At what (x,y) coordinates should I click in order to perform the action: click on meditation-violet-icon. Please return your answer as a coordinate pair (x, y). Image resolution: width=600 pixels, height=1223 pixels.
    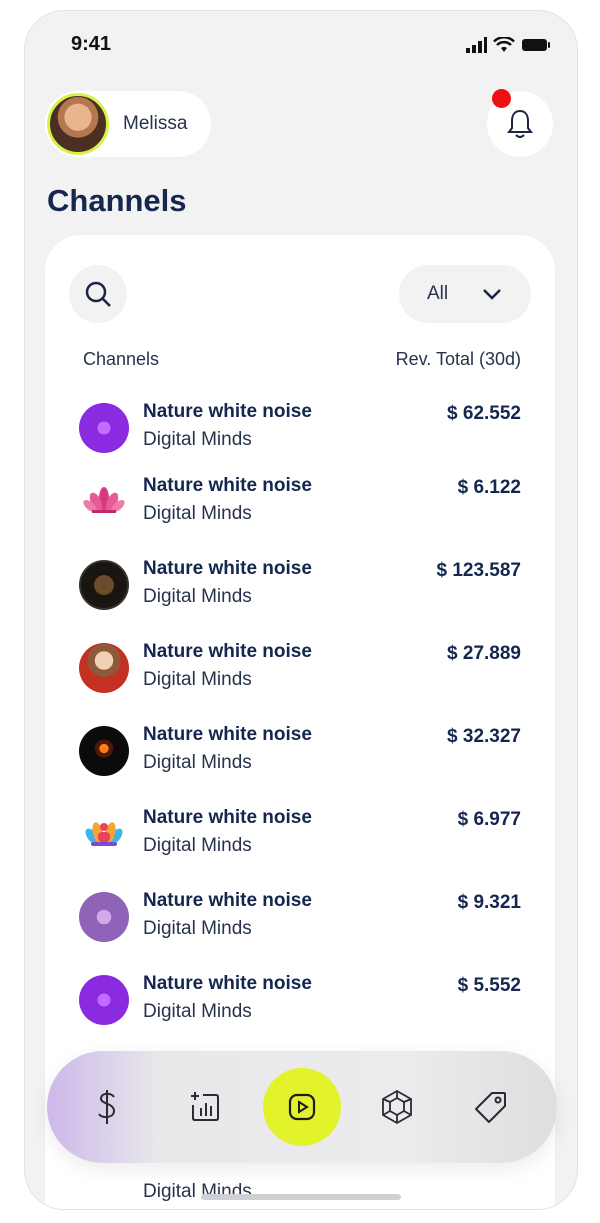
    Looking at the image, I should click on (104, 917).